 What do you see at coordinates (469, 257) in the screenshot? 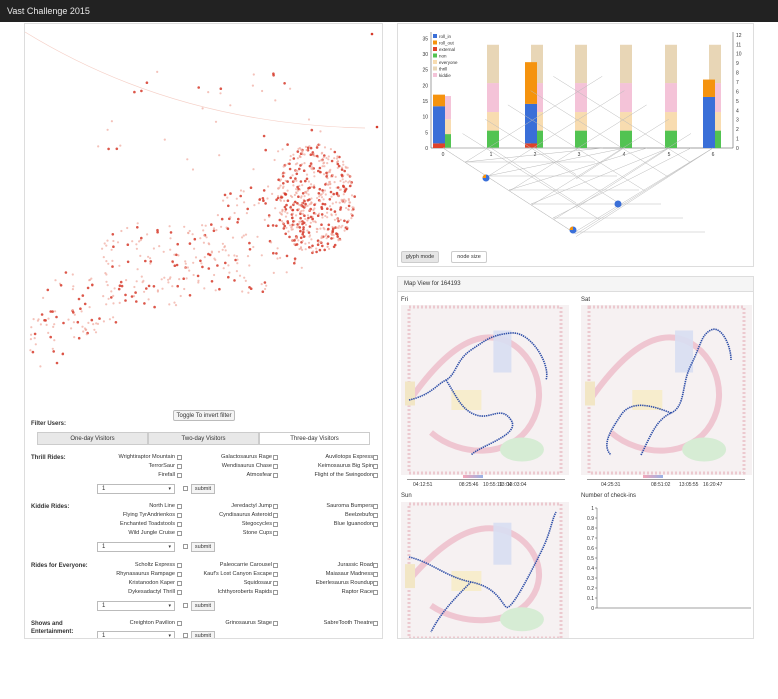
I see `node-size-button: node size` at bounding box center [469, 257].